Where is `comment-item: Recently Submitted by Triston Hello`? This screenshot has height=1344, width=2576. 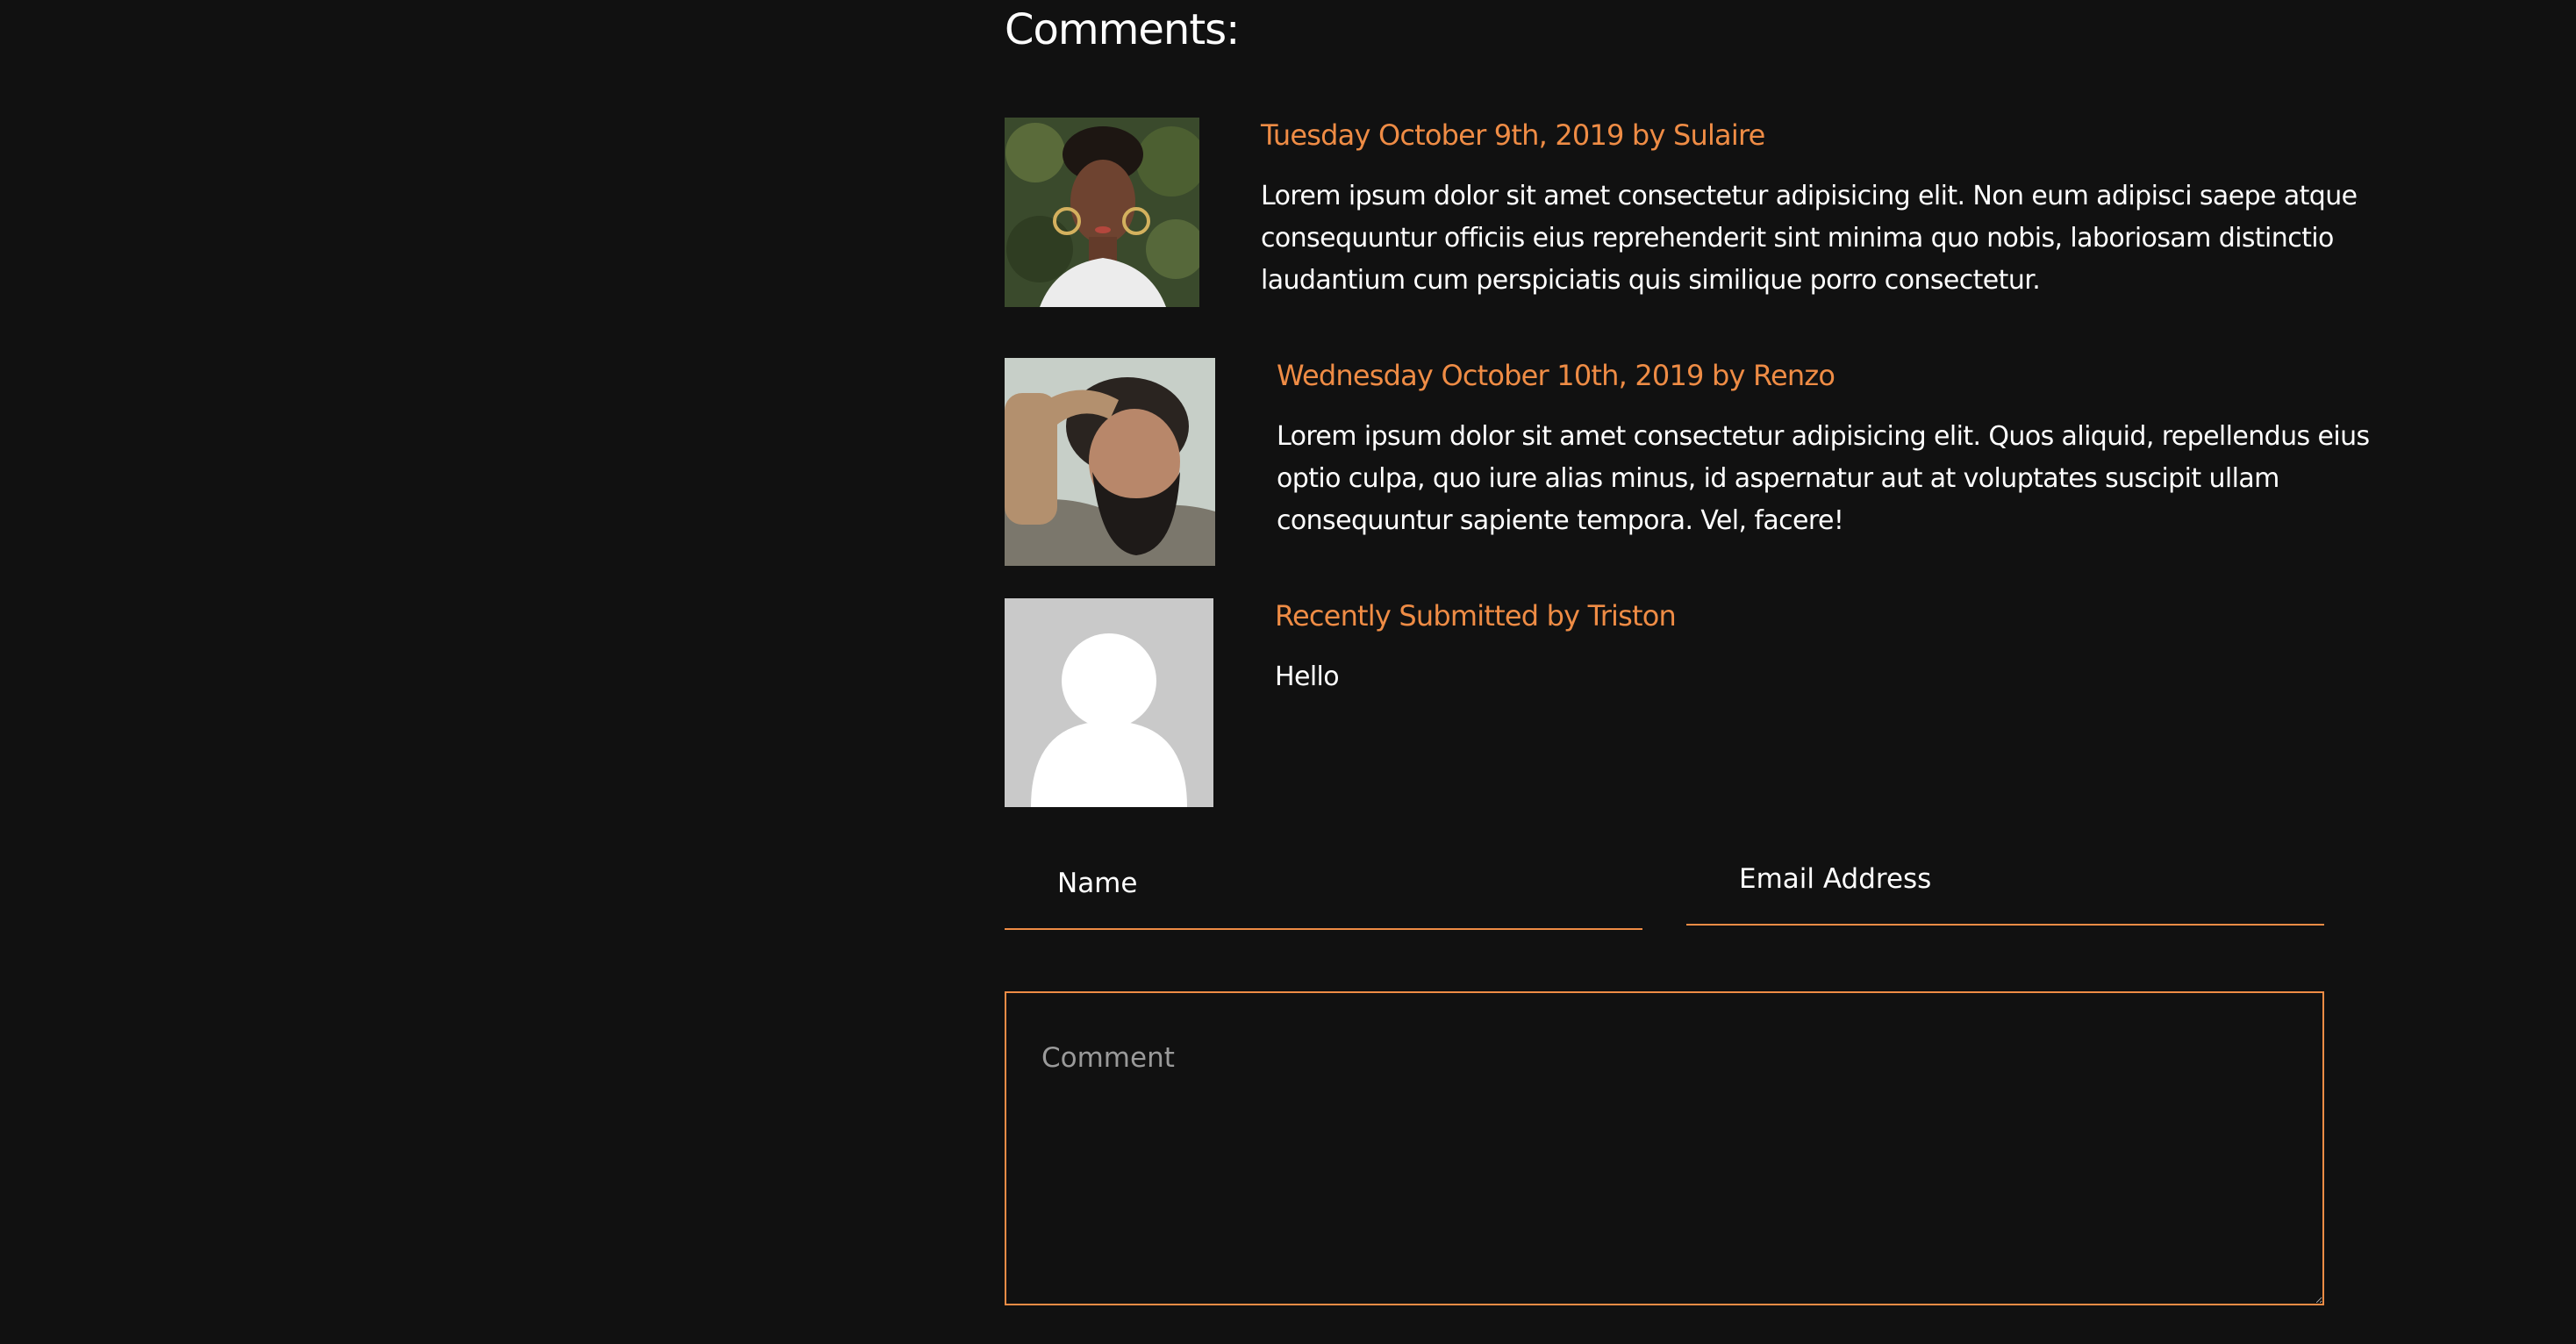 comment-item: Recently Submitted by Triston Hello is located at coordinates (1666, 702).